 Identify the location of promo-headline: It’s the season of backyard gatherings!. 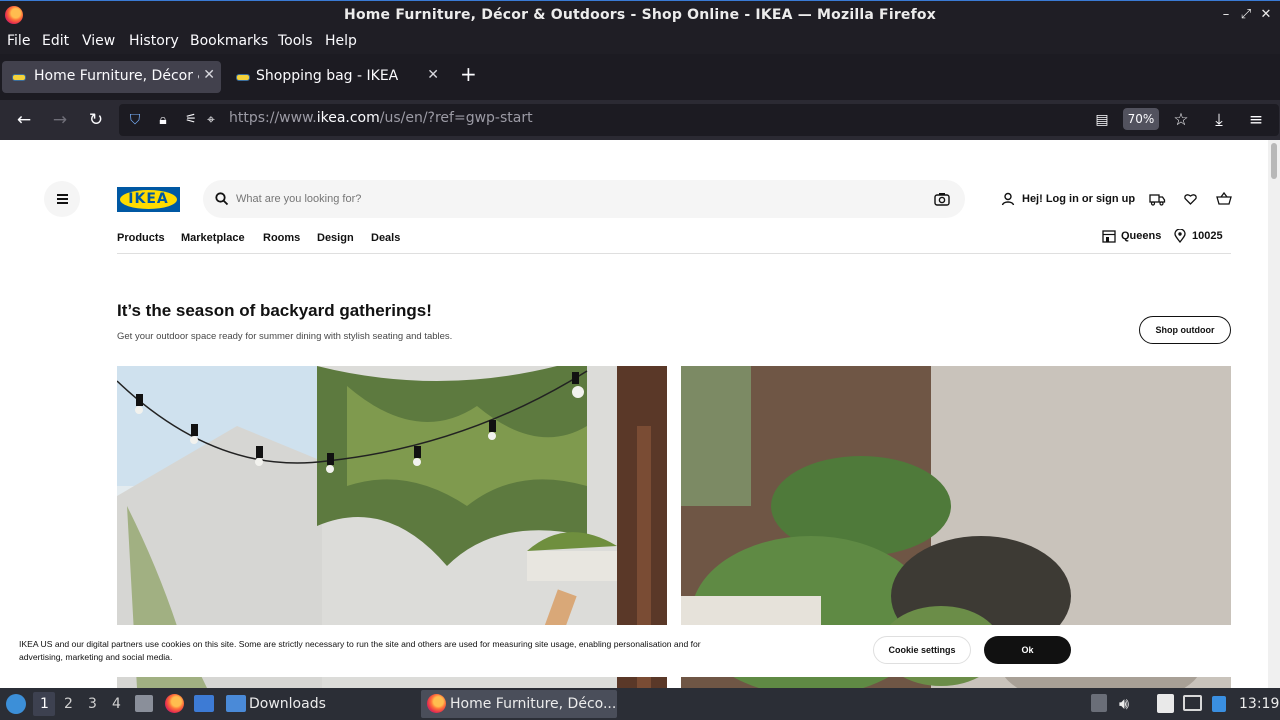
(274, 310).